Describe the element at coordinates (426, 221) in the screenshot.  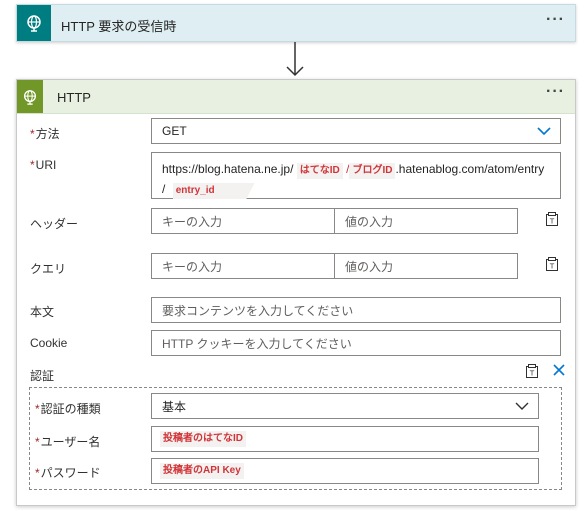
I see `headers-value-input: 値の入力` at that location.